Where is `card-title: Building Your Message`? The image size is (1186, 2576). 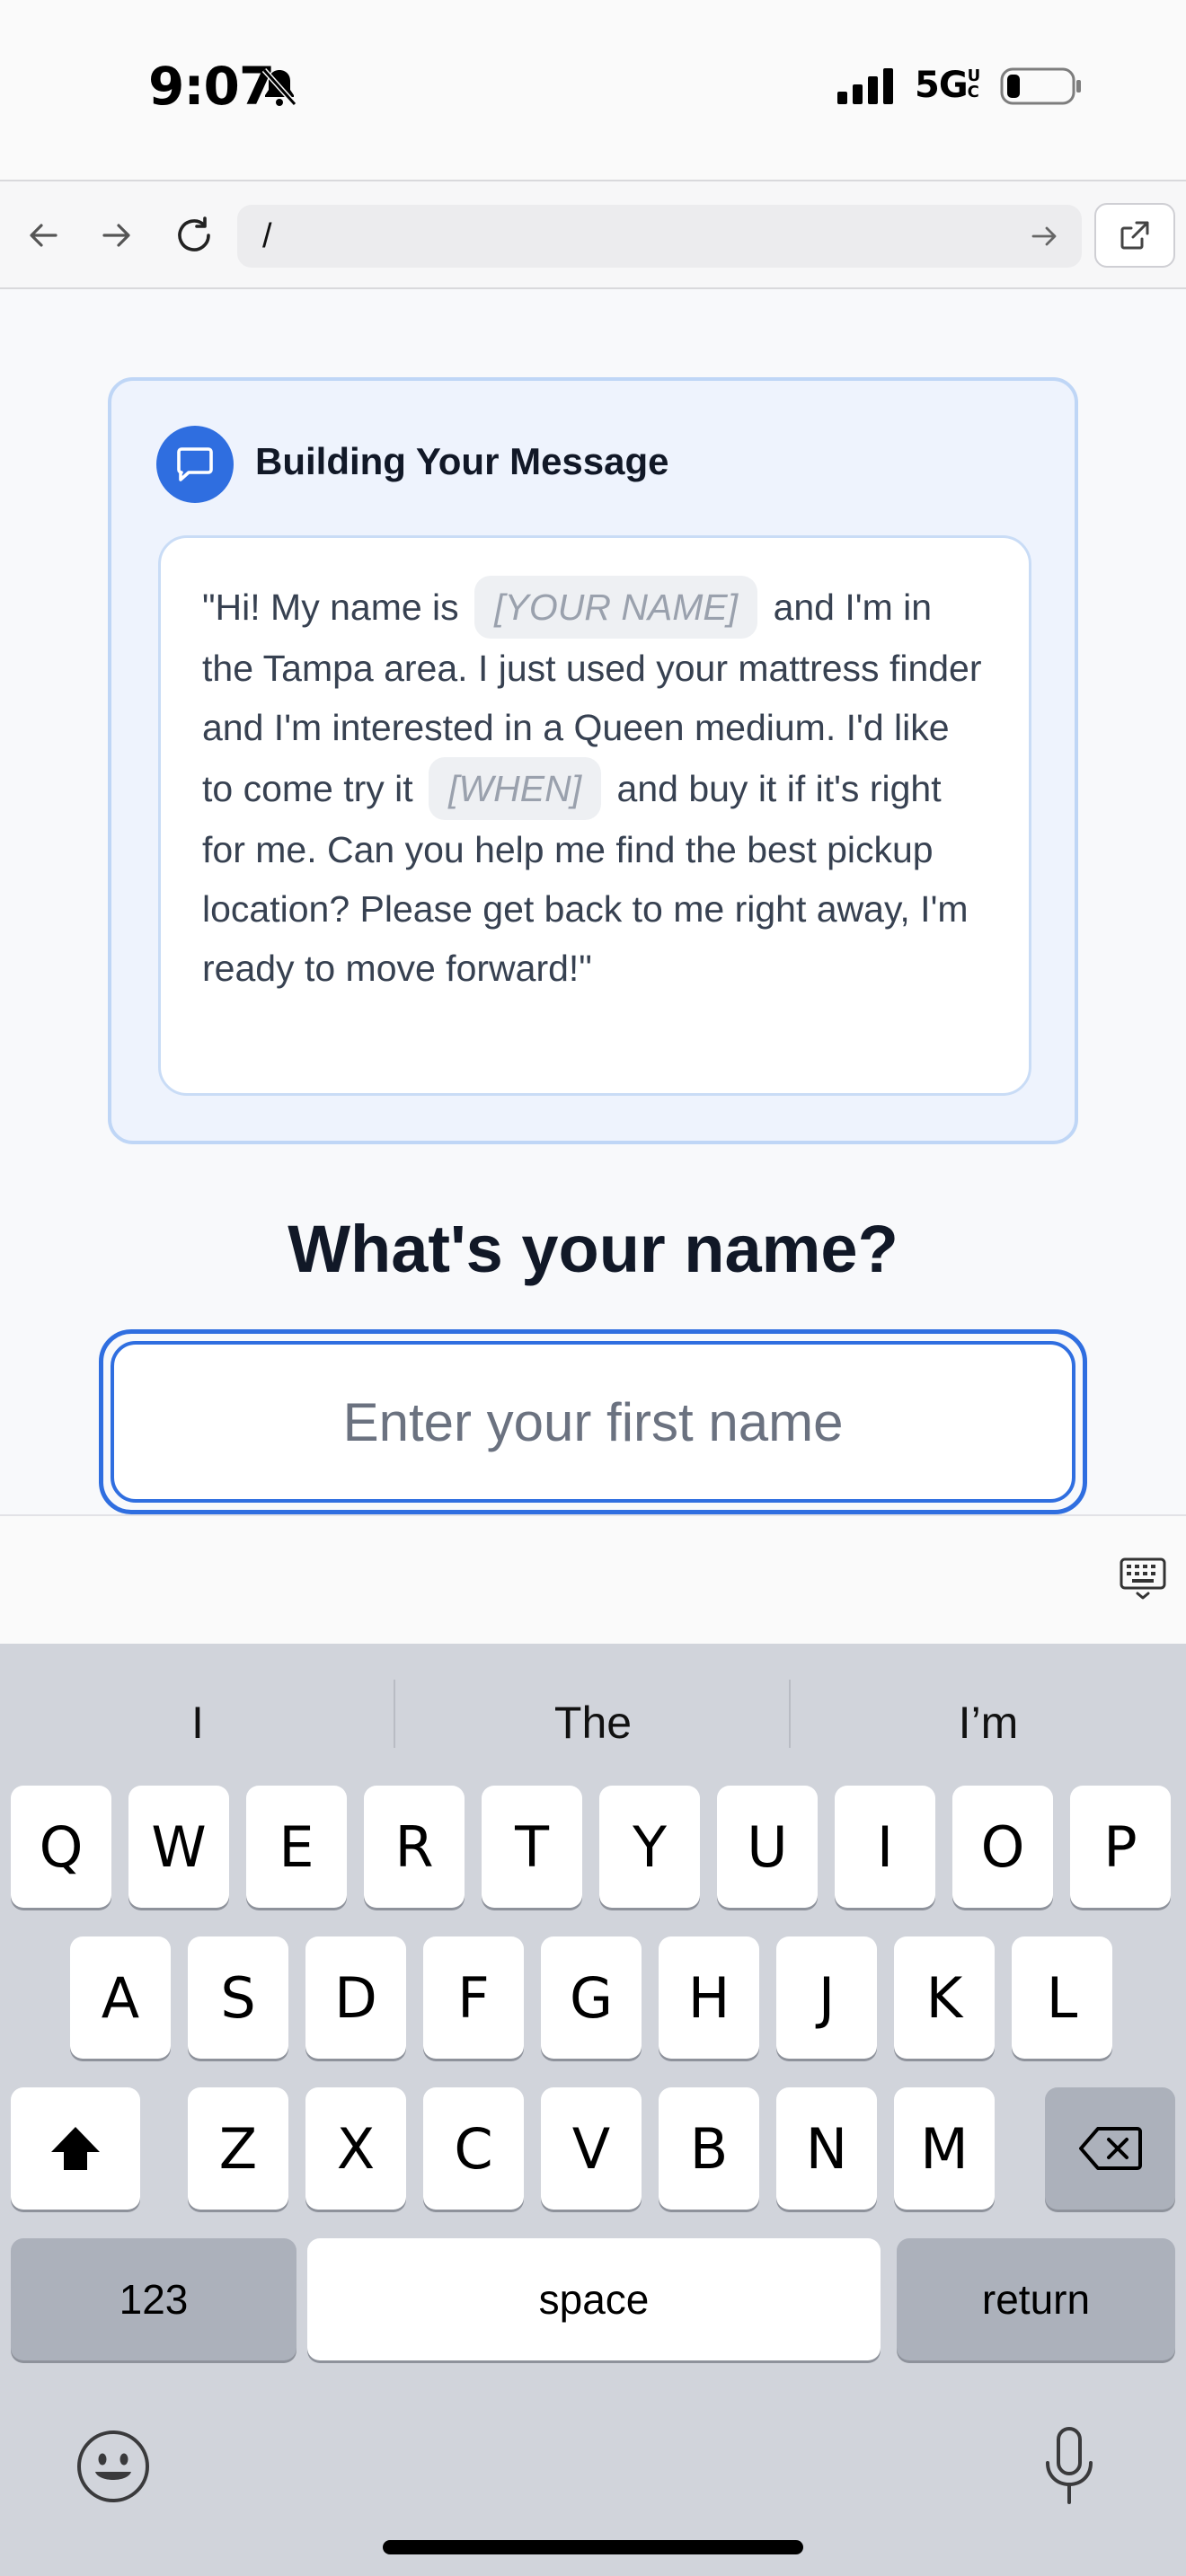 card-title: Building Your Message is located at coordinates (462, 461).